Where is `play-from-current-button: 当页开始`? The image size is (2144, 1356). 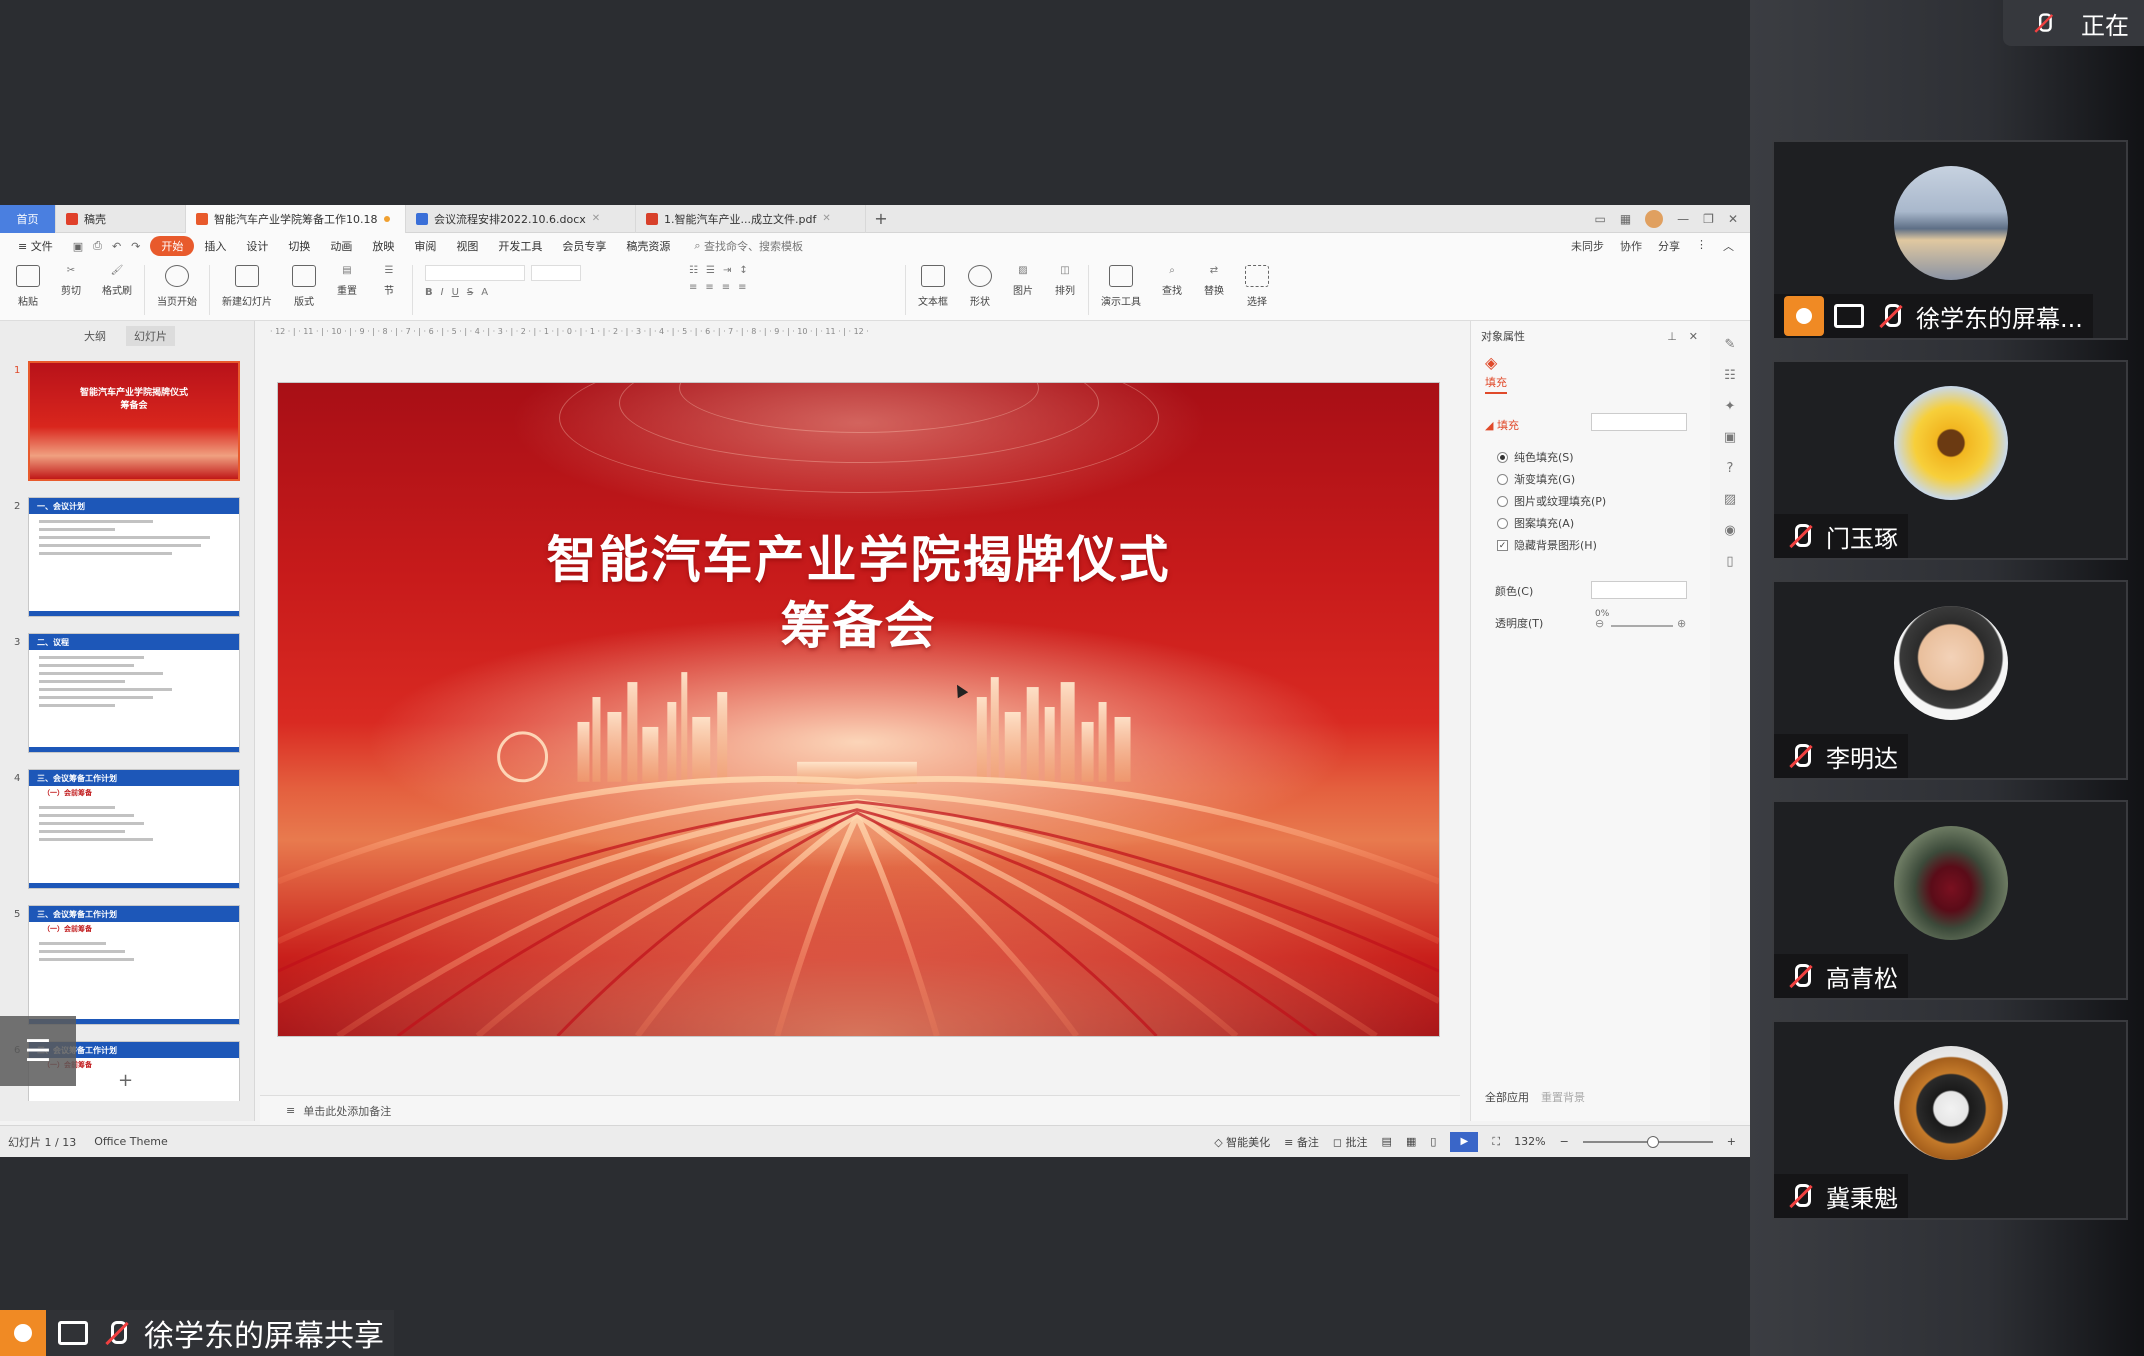
play-from-current-button: 当页开始 is located at coordinates (177, 286).